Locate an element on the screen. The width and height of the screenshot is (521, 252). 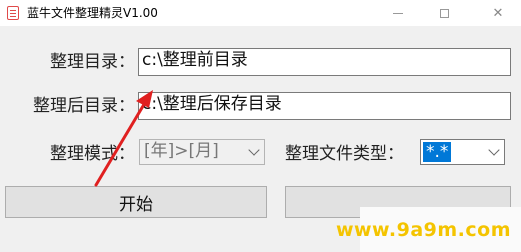
watermark-text: www.9a9m.com is located at coordinates (423, 230).